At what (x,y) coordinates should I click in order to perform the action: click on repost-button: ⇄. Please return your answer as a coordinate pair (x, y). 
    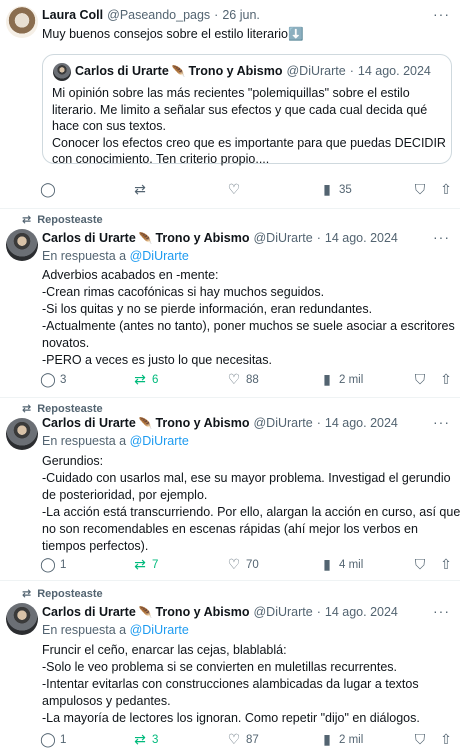
    Looking at the image, I should click on (142, 189).